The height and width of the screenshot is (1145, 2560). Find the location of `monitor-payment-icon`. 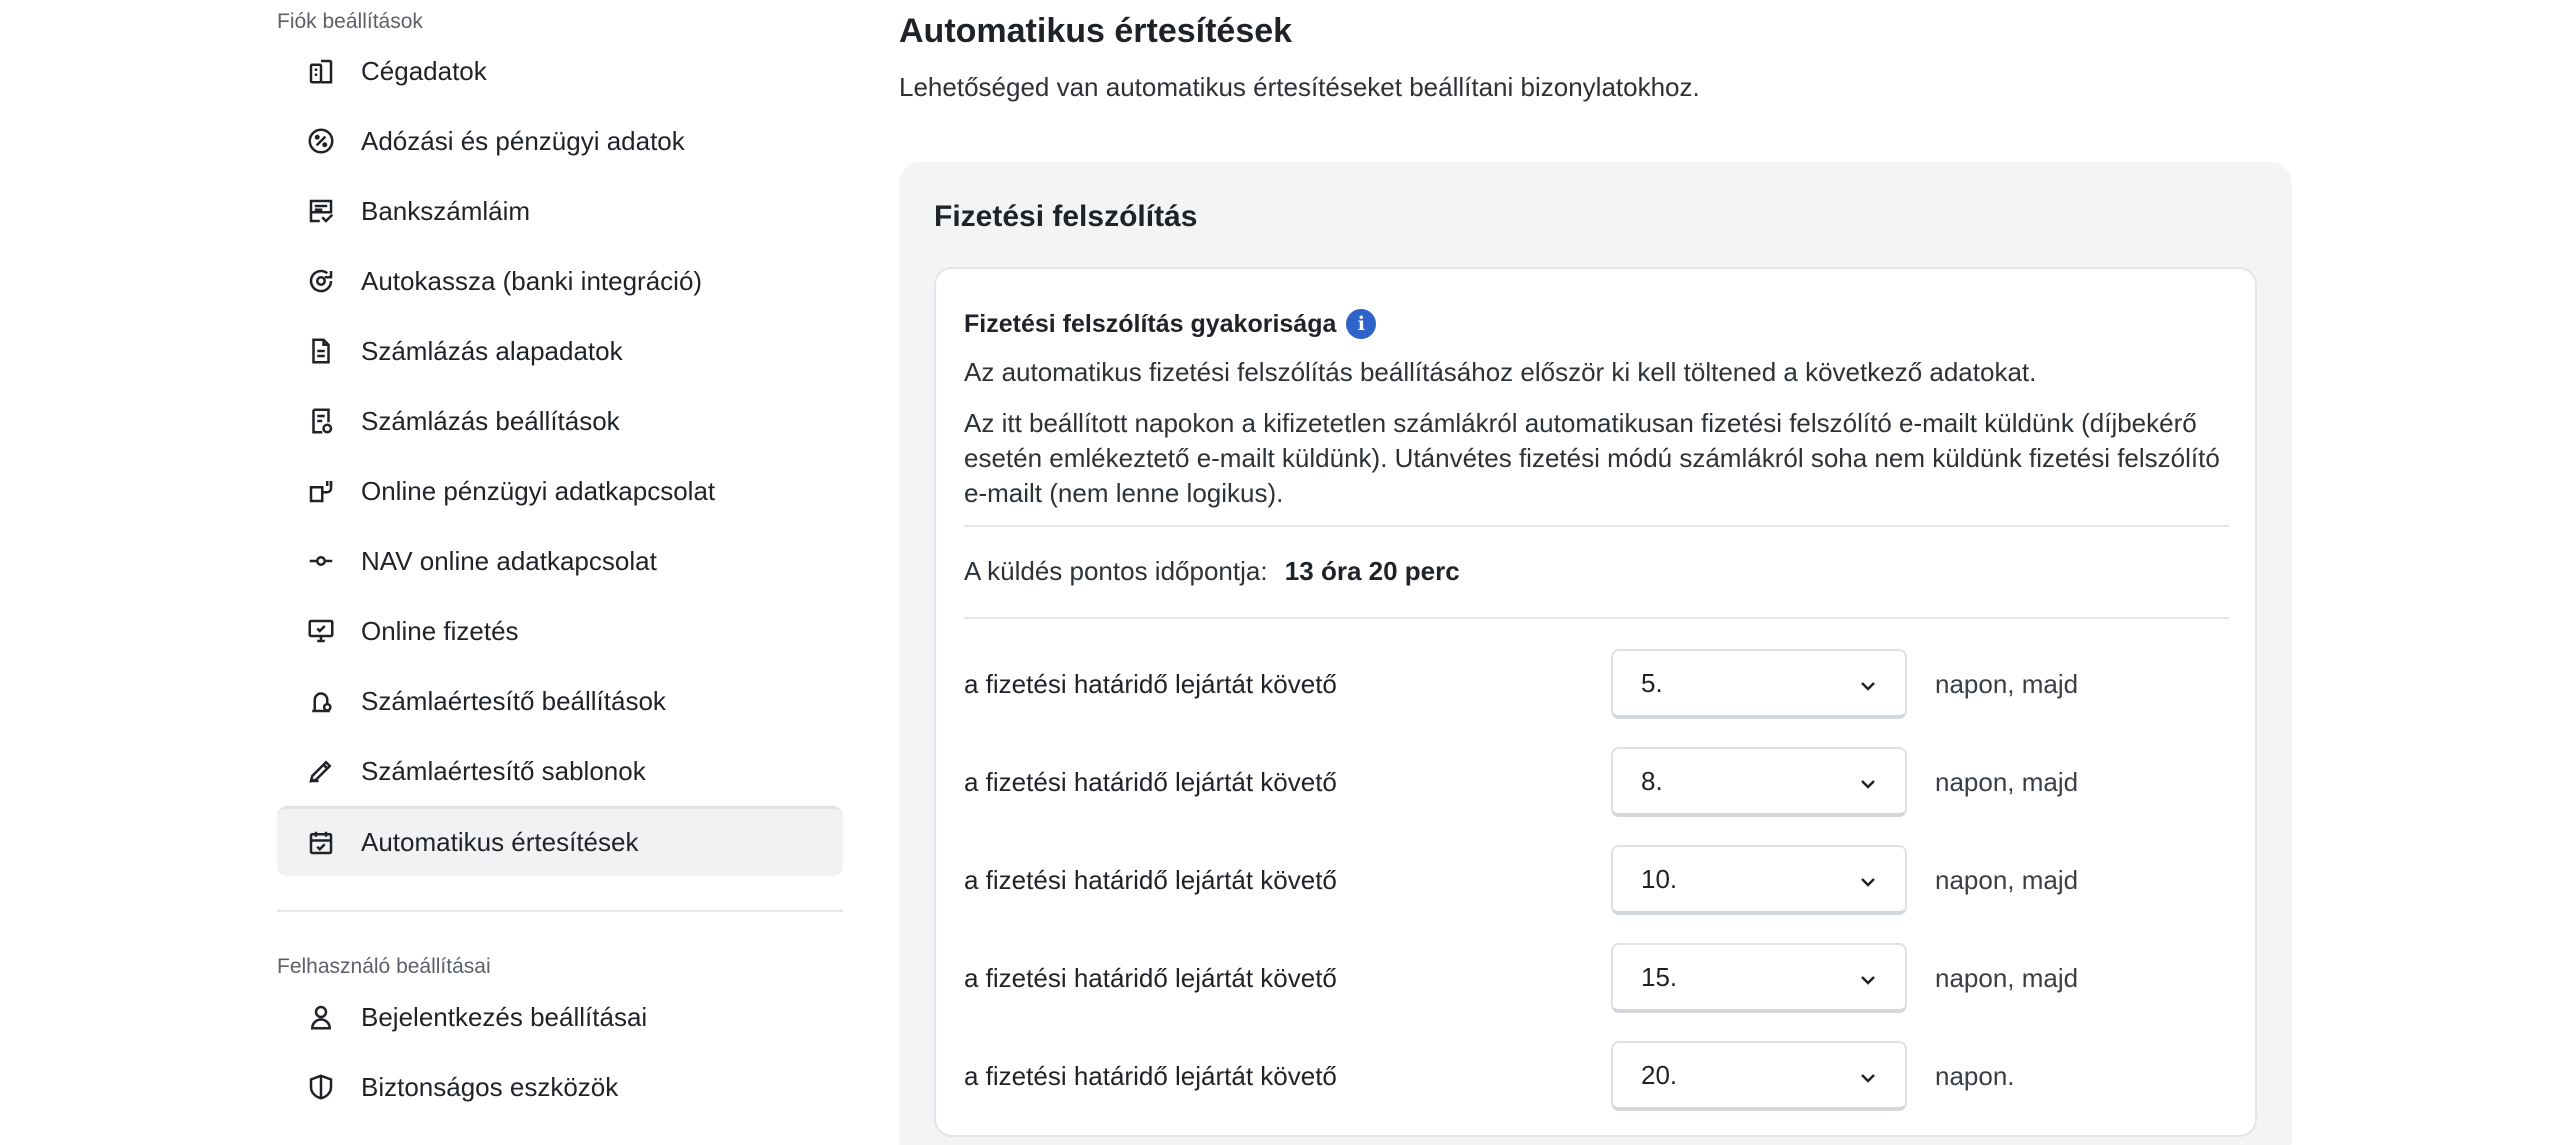

monitor-payment-icon is located at coordinates (321, 631).